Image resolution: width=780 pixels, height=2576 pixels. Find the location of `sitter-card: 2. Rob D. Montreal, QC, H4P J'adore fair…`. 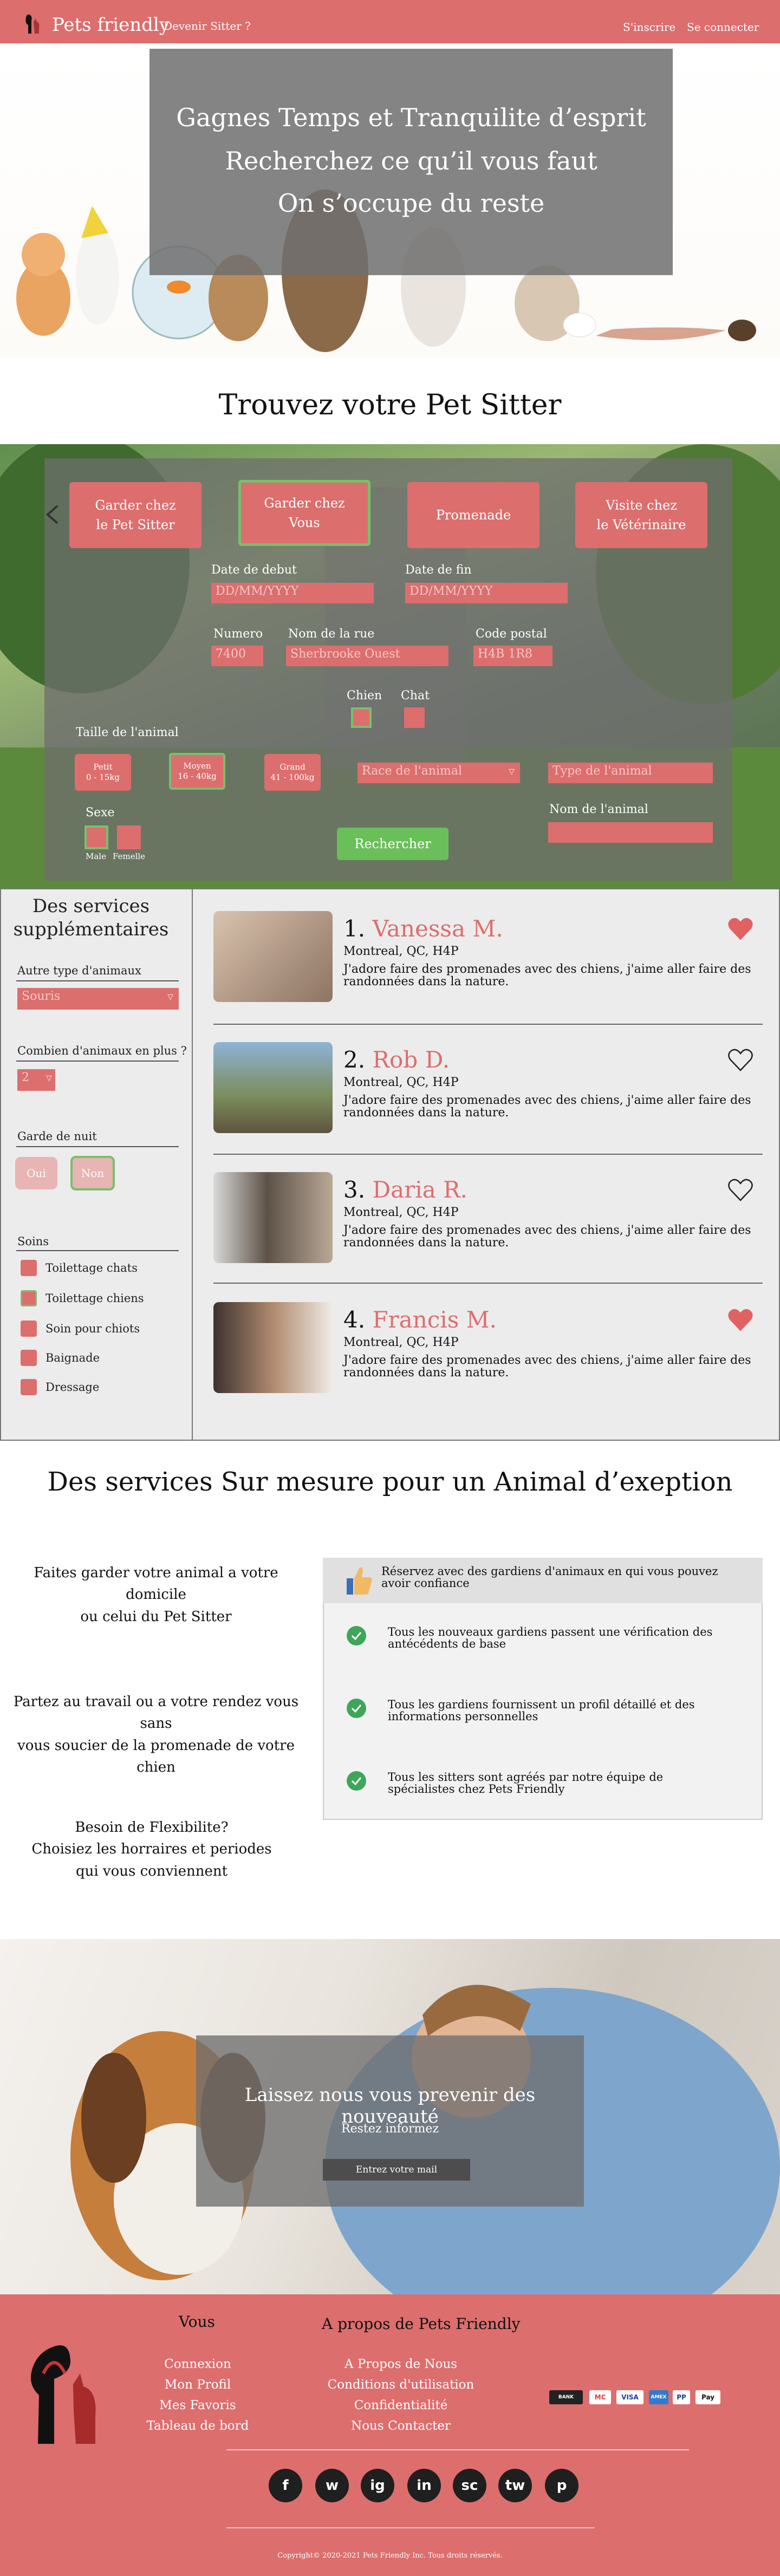

sitter-card: 2. Rob D. Montreal, QC, H4P J'adore fair… is located at coordinates (486, 1099).